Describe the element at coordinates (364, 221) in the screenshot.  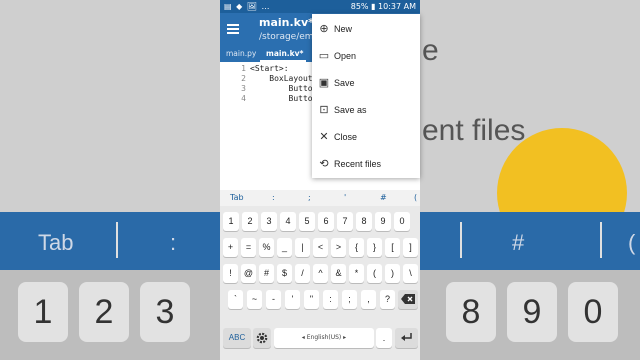
I see `key: 8` at that location.